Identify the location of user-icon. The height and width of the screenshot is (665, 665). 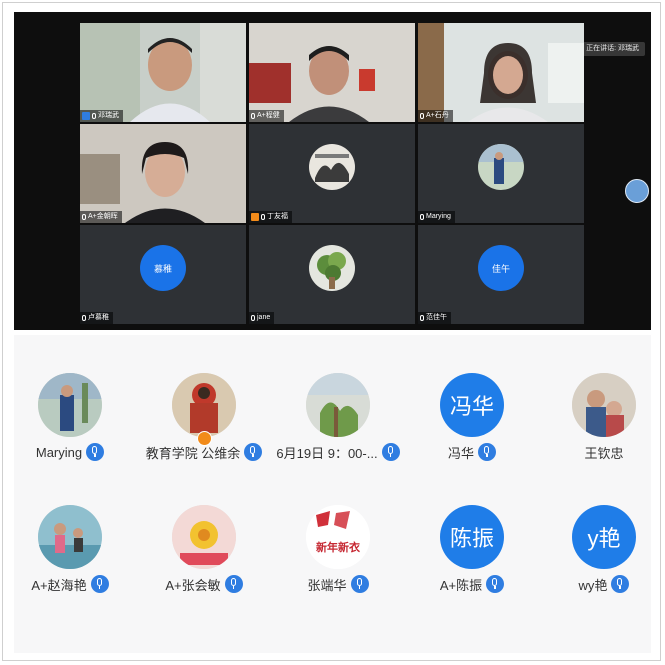
(255, 217).